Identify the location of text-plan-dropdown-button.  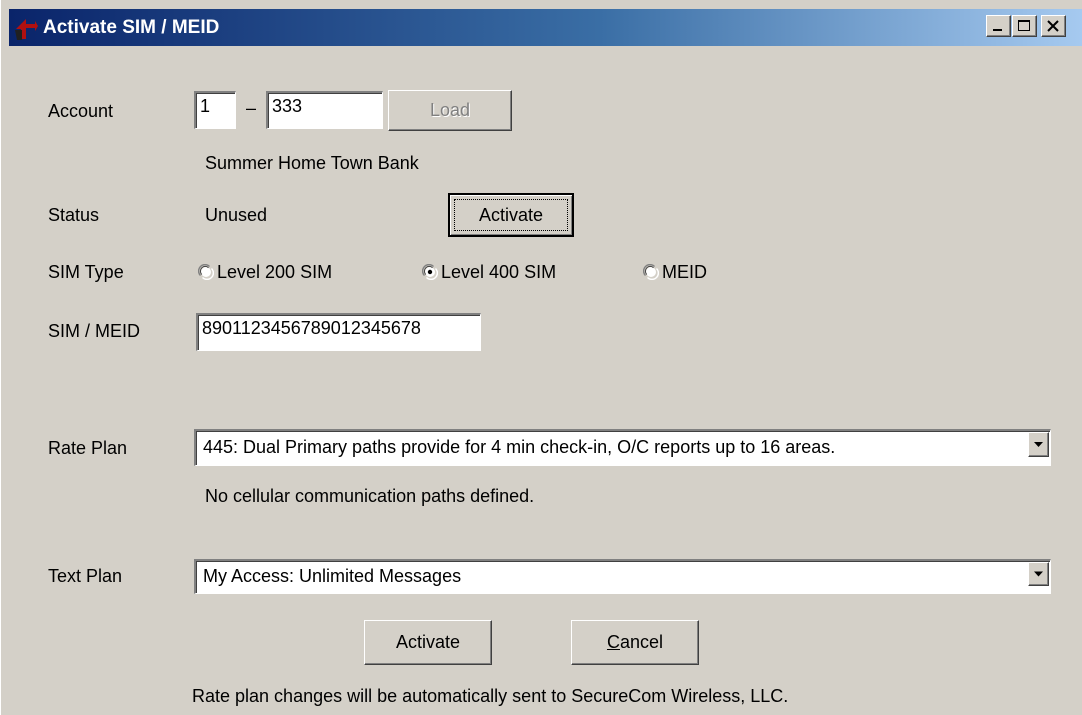
(1038, 574).